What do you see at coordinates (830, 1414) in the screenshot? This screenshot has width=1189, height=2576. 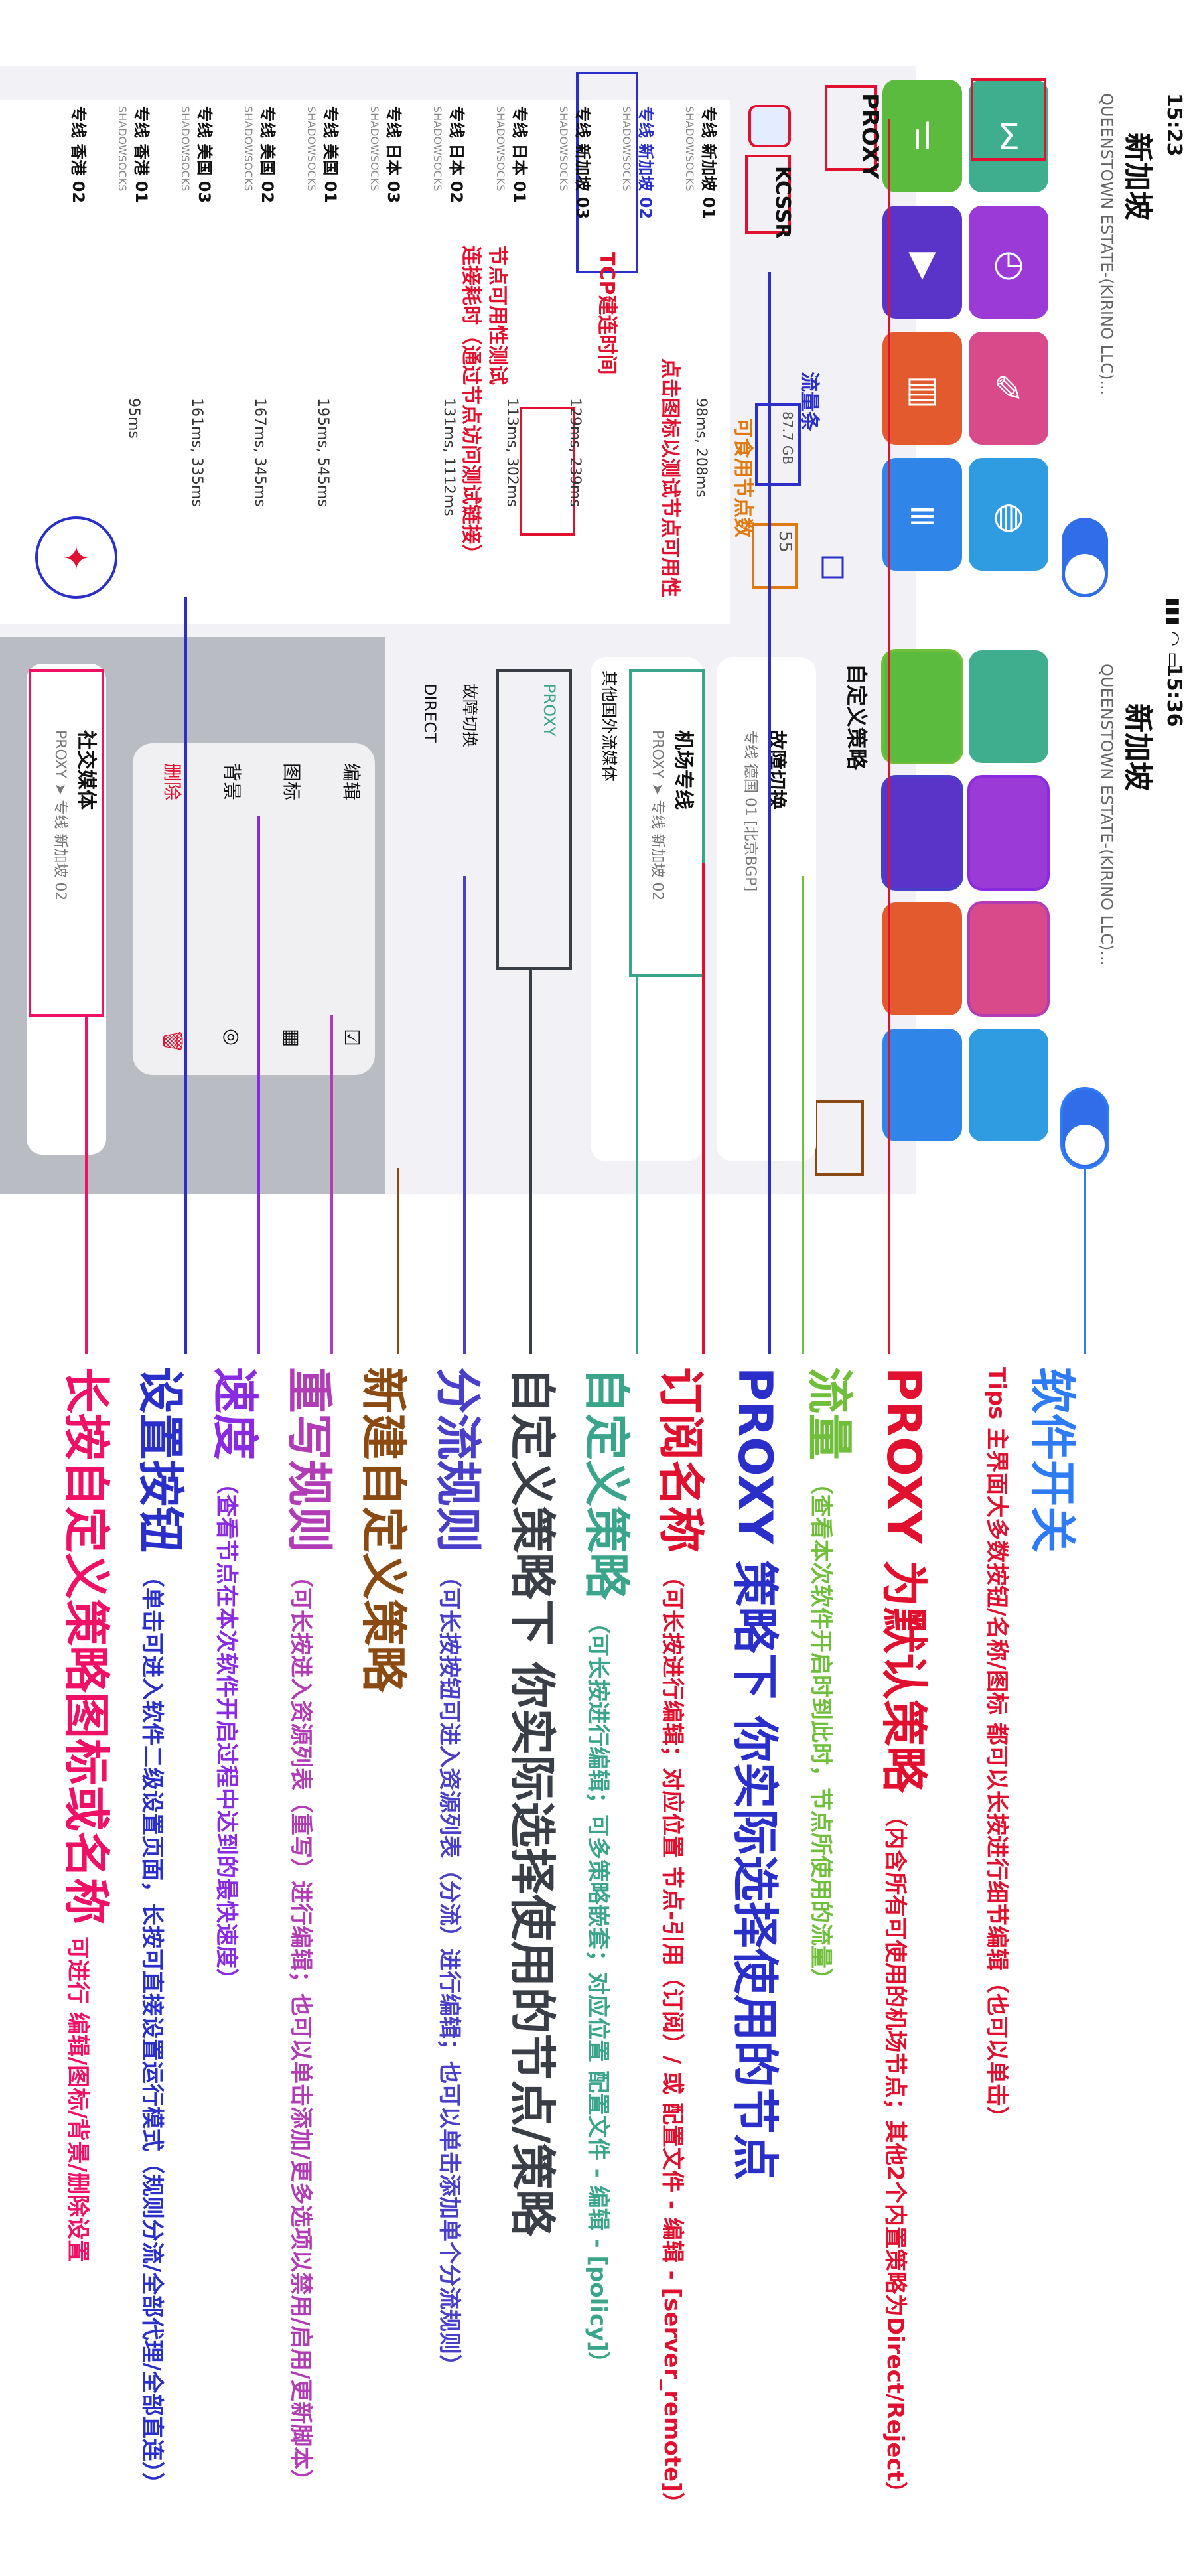 I see `legend-title: 流量` at bounding box center [830, 1414].